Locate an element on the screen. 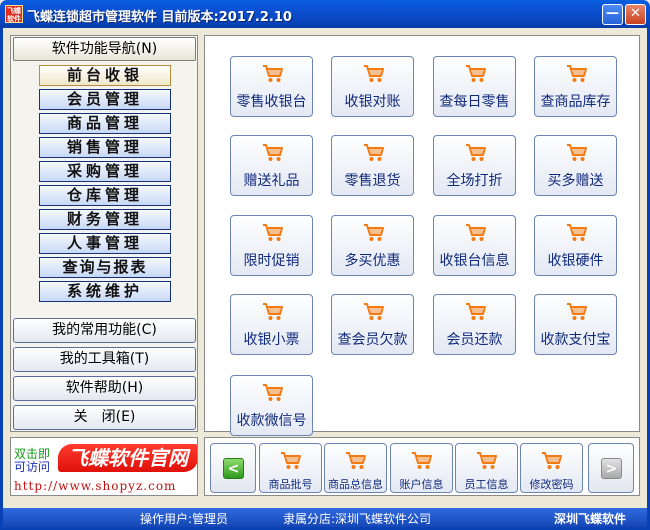  toolbar-item-label: 账户信息 is located at coordinates (421, 484).